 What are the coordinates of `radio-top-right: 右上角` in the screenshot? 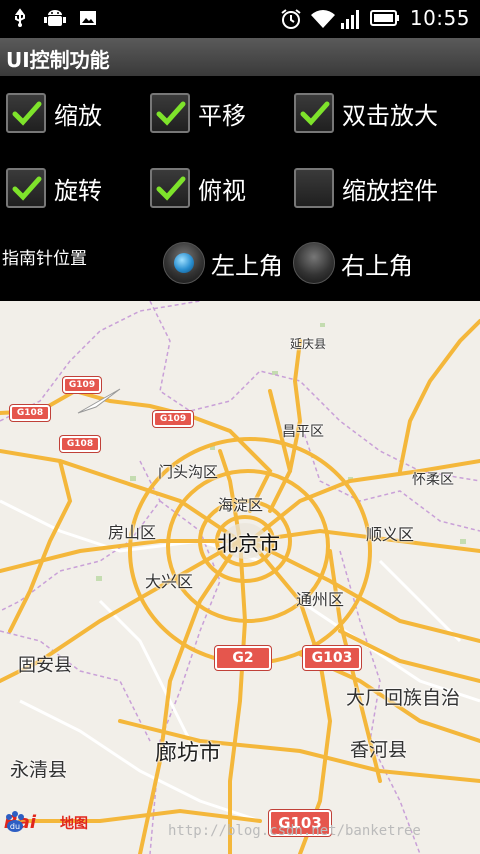 It's located at (353, 263).